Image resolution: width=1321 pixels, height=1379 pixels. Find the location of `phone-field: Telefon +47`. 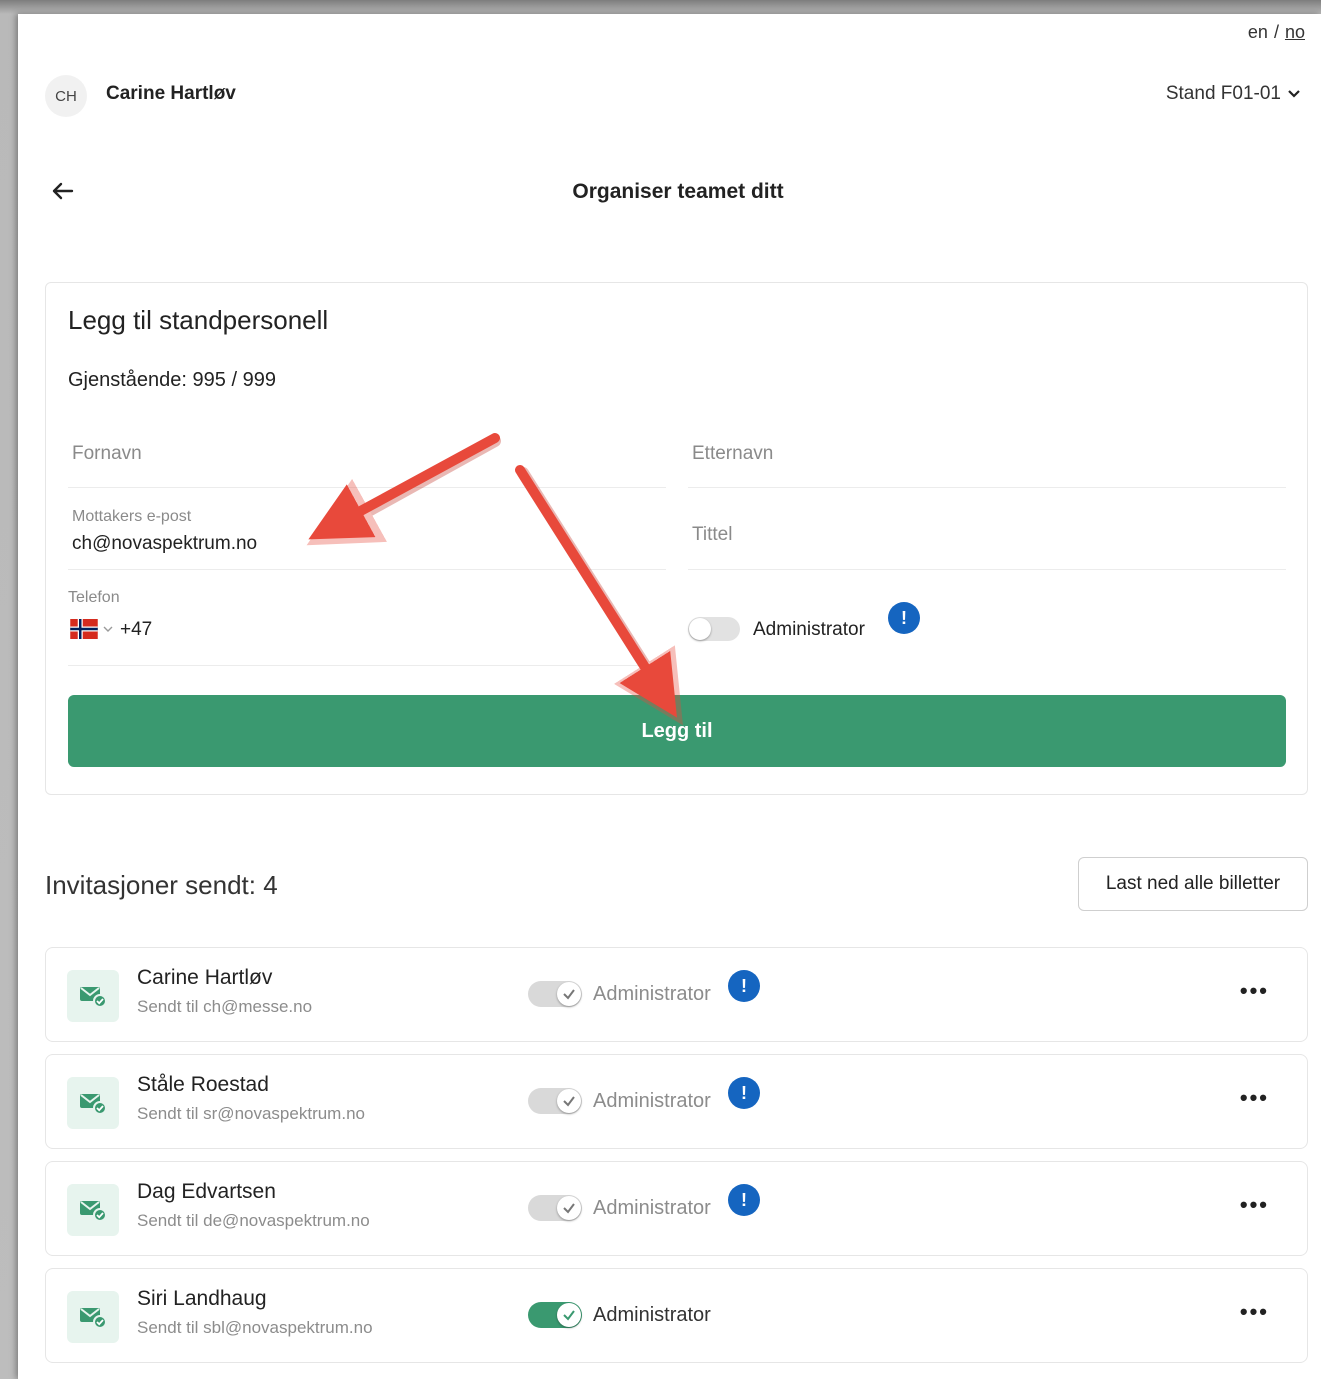

phone-field: Telefon +47 is located at coordinates (367, 624).